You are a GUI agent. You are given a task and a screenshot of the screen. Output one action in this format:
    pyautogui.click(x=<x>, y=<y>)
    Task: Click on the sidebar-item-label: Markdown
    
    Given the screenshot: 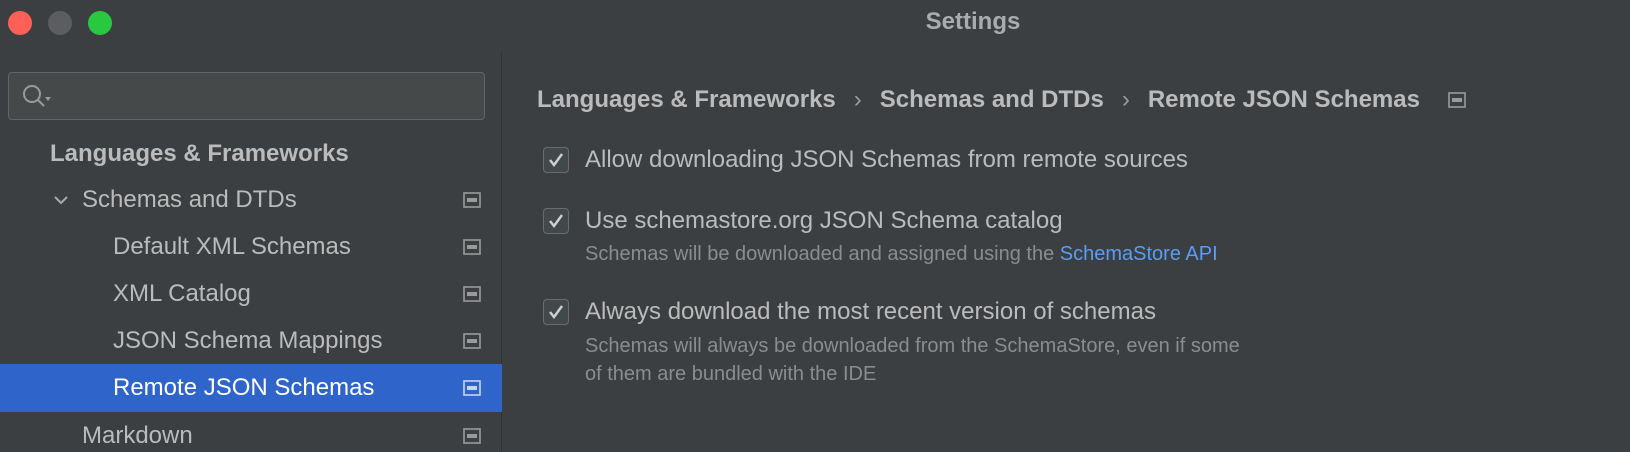 What is the action you would take?
    pyautogui.click(x=137, y=435)
    